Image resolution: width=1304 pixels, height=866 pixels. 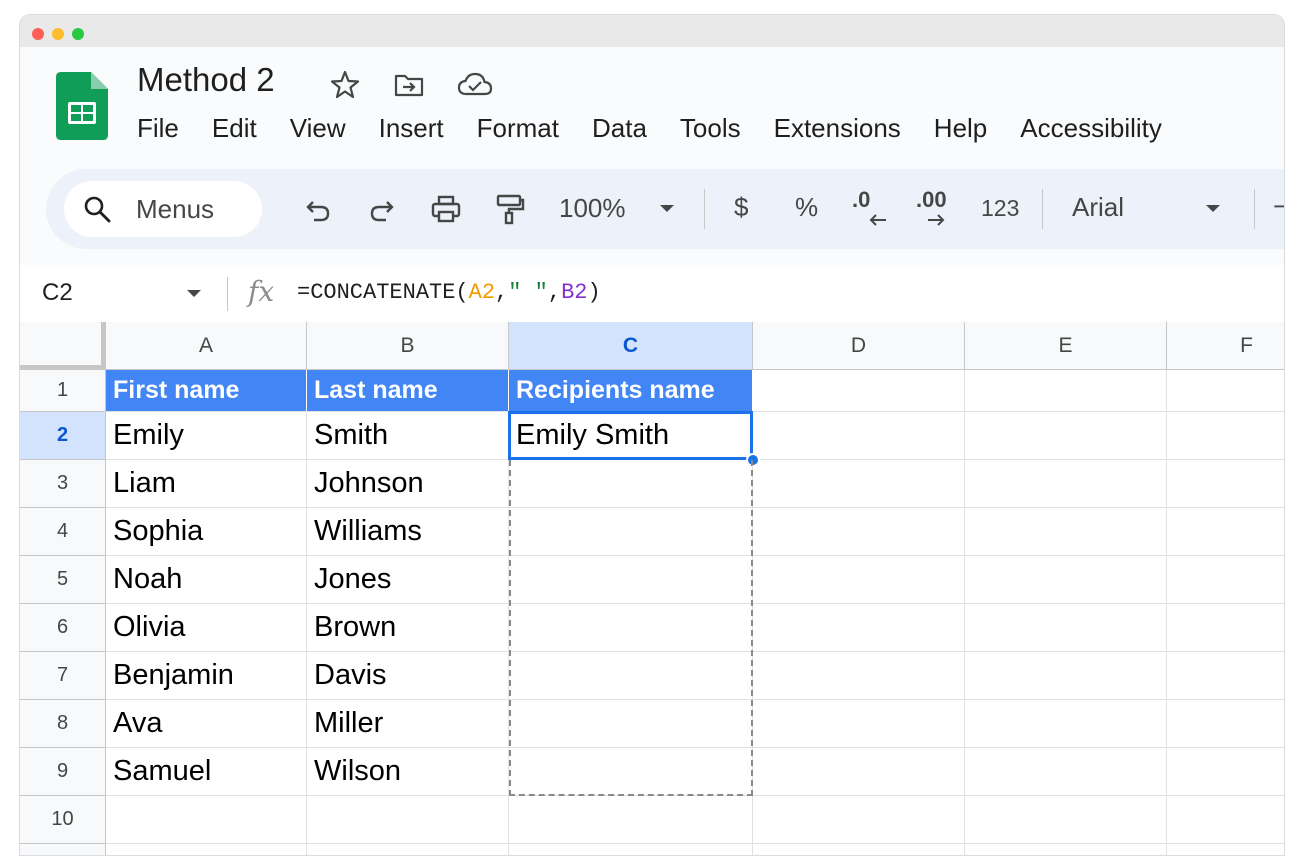 I want to click on move-to-folder-icon, so click(x=409, y=85).